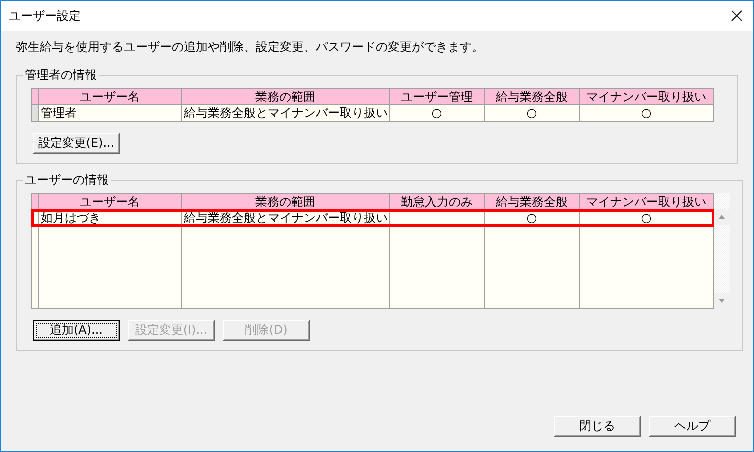 The image size is (754, 452). I want to click on table-cell: 管理者, so click(110, 113).